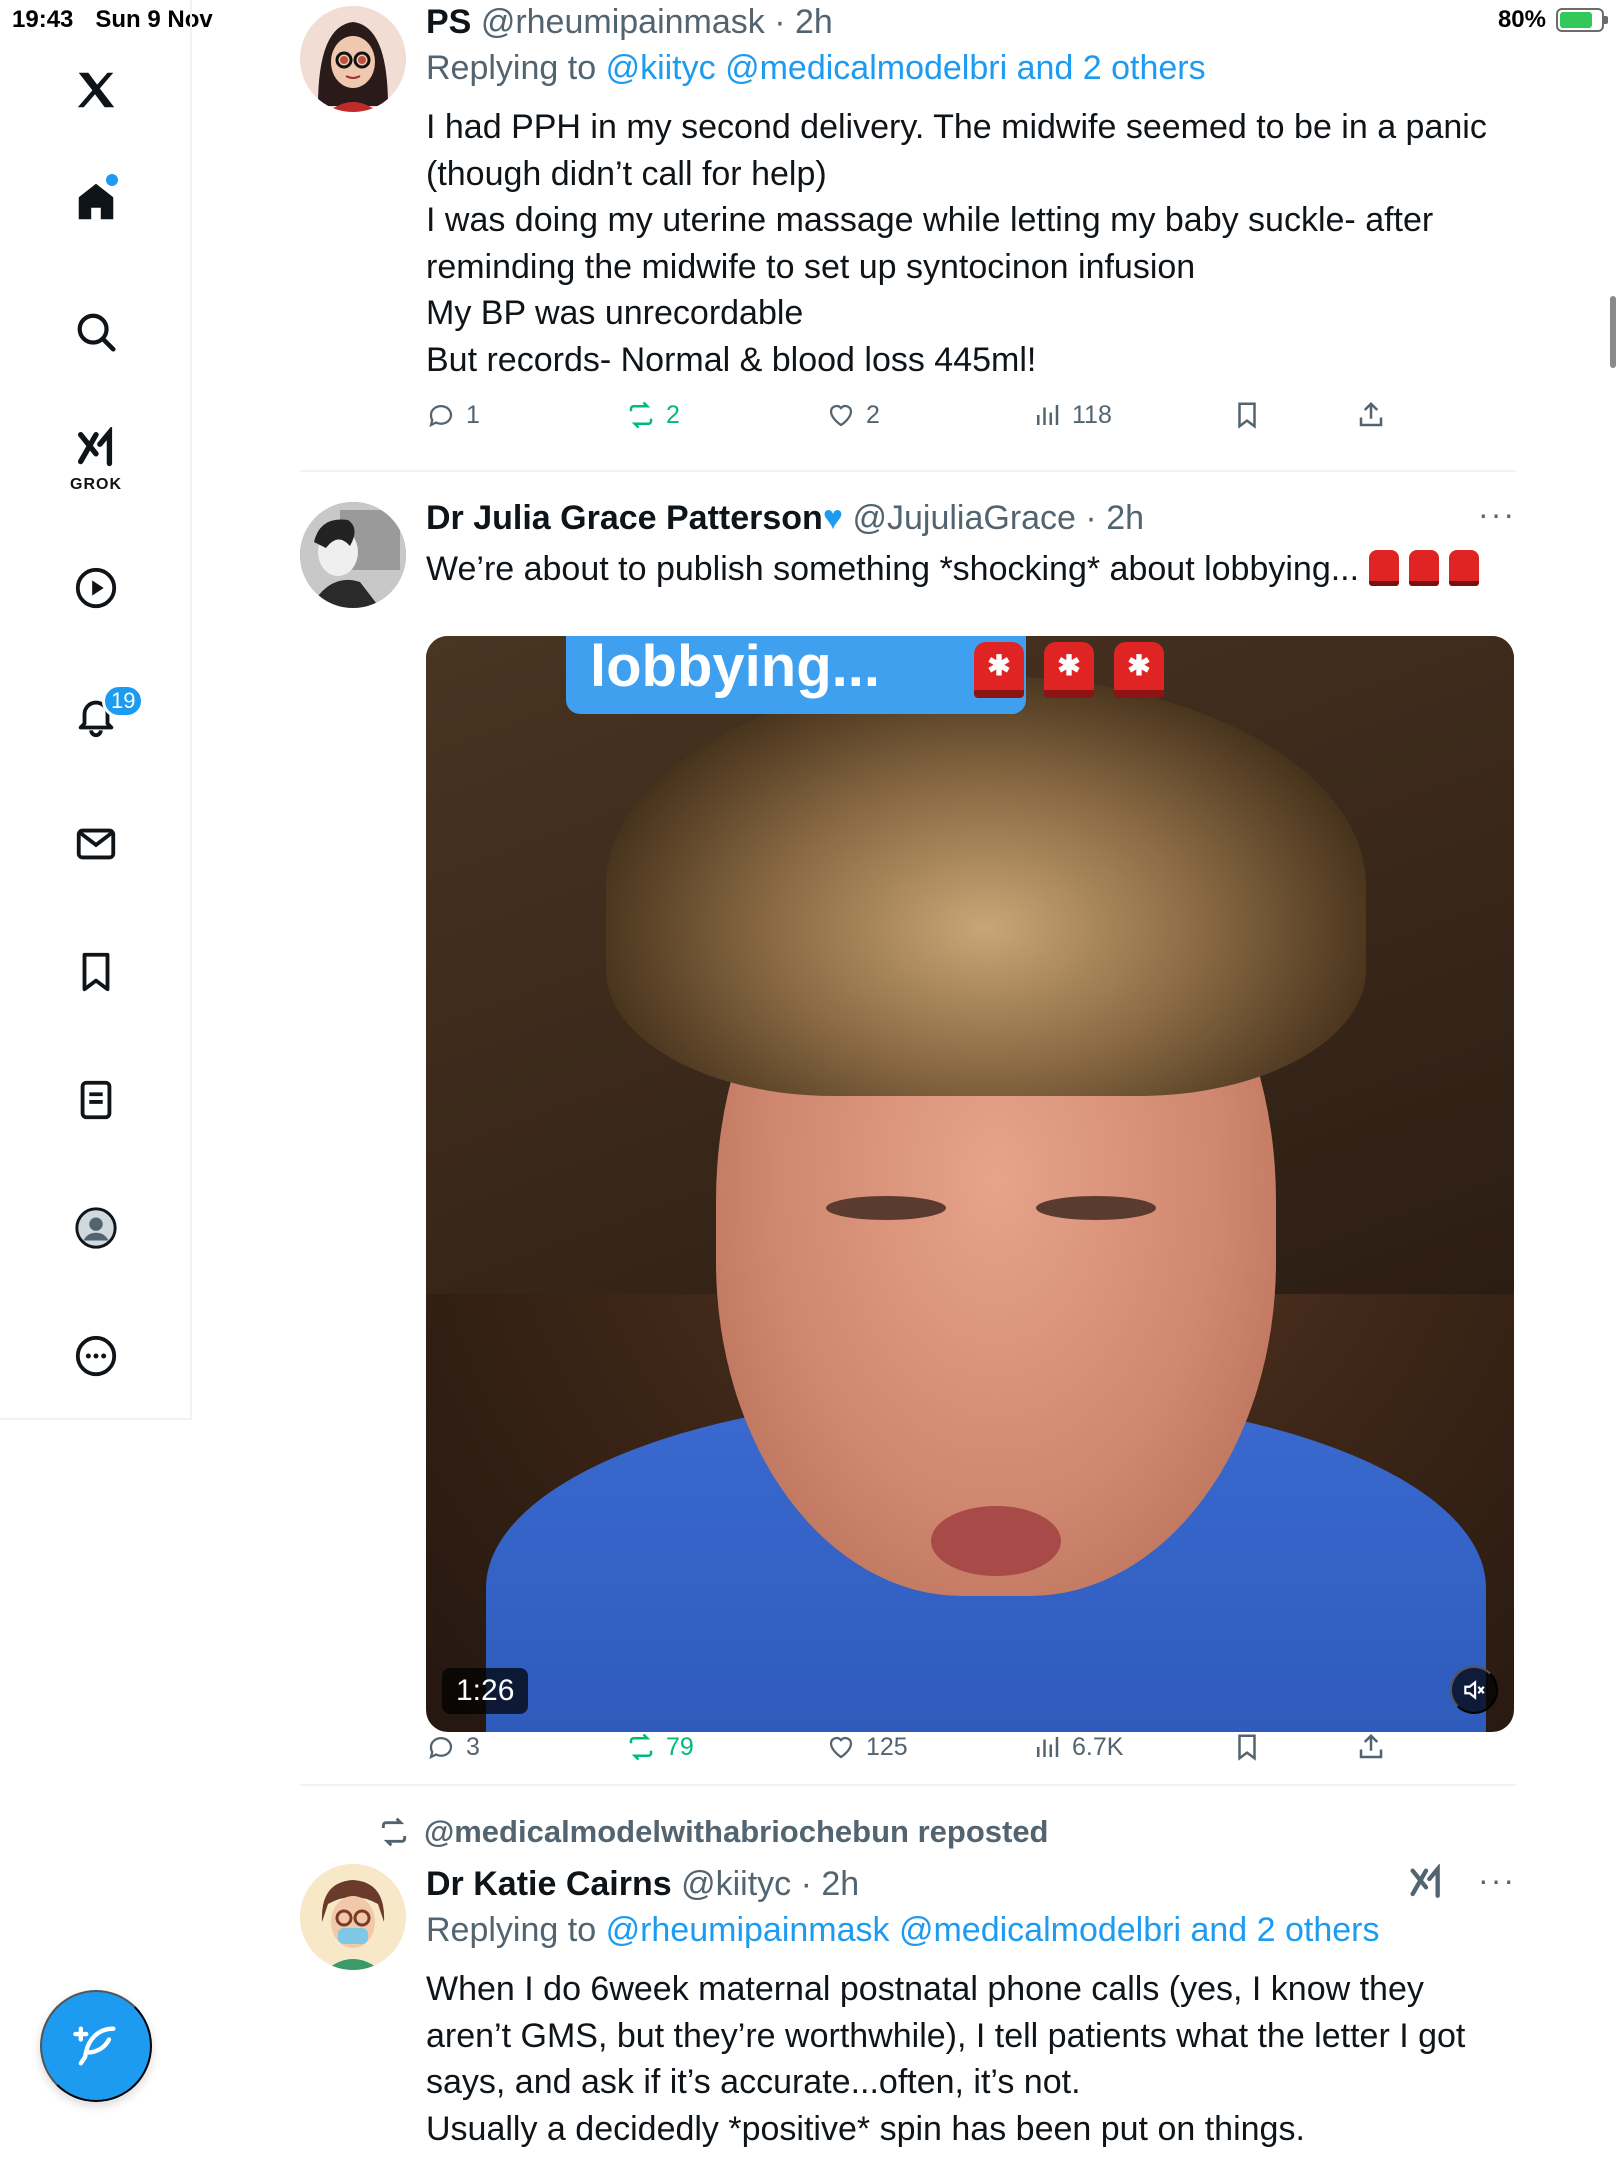 This screenshot has height=2160, width=1620. Describe the element at coordinates (926, 420) in the screenshot. I see `tweet-actions: 1 2 2 118` at that location.